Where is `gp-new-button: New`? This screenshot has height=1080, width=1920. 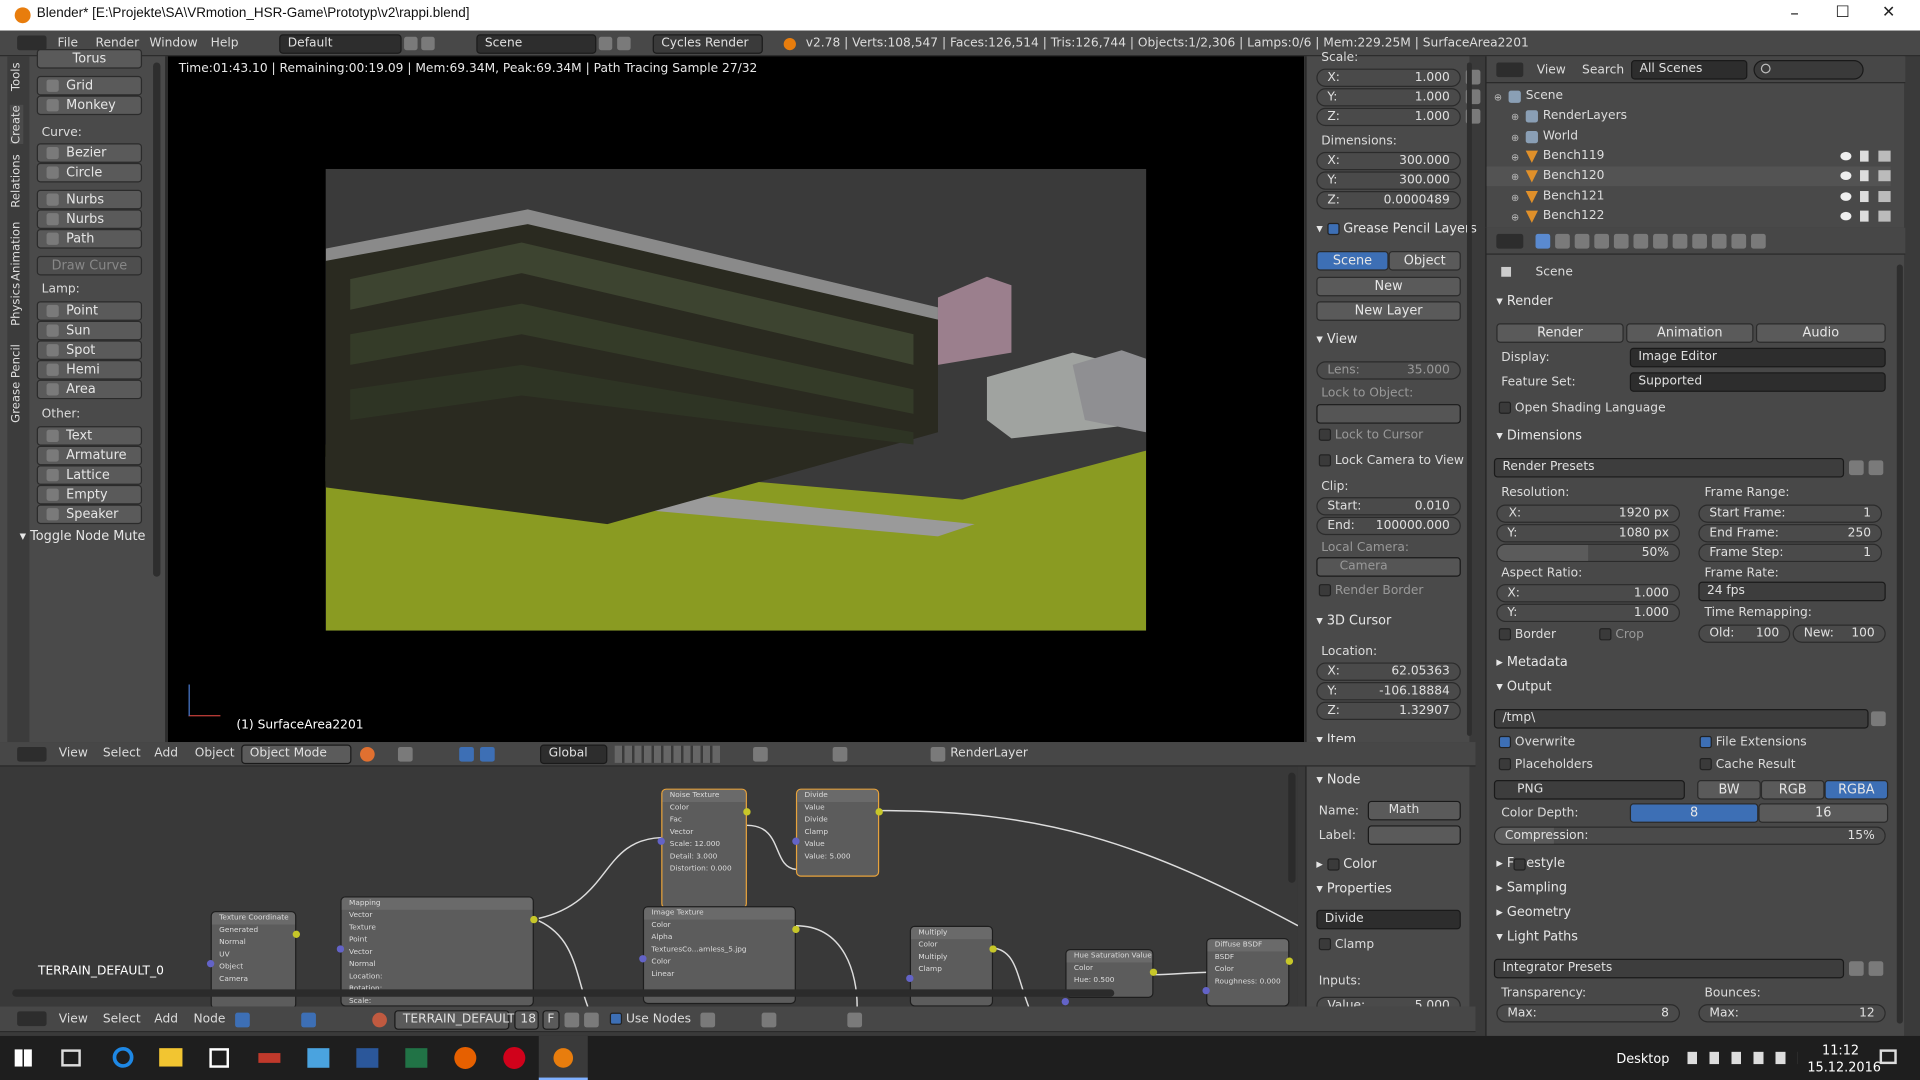 gp-new-button: New is located at coordinates (1388, 286).